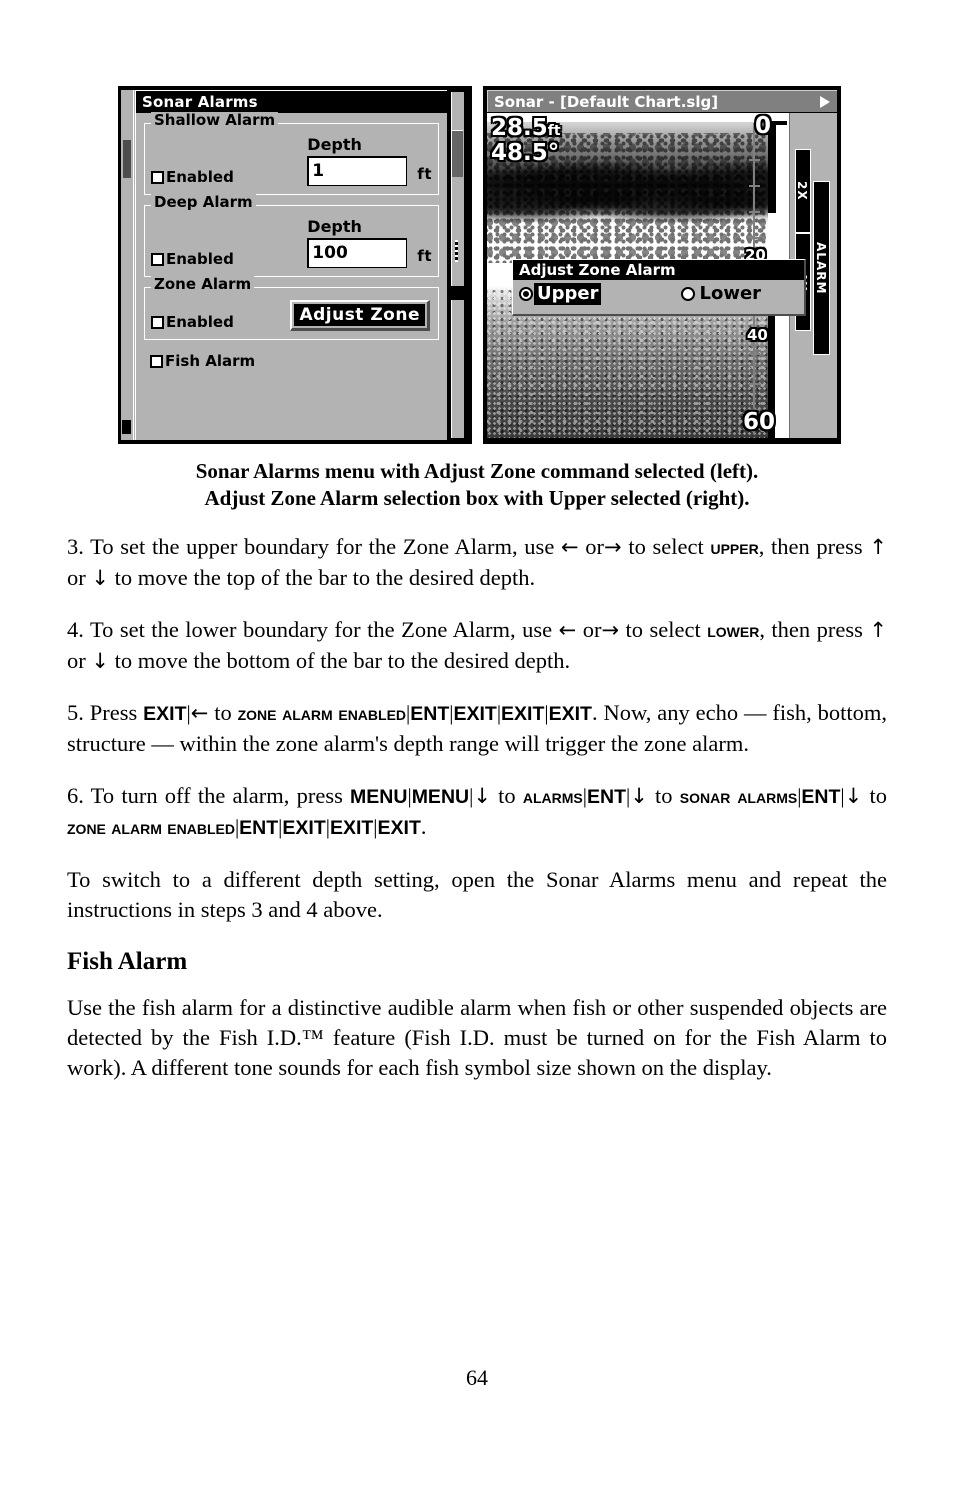  What do you see at coordinates (821, 268) in the screenshot?
I see `zone-alarm-bar: ALARM` at bounding box center [821, 268].